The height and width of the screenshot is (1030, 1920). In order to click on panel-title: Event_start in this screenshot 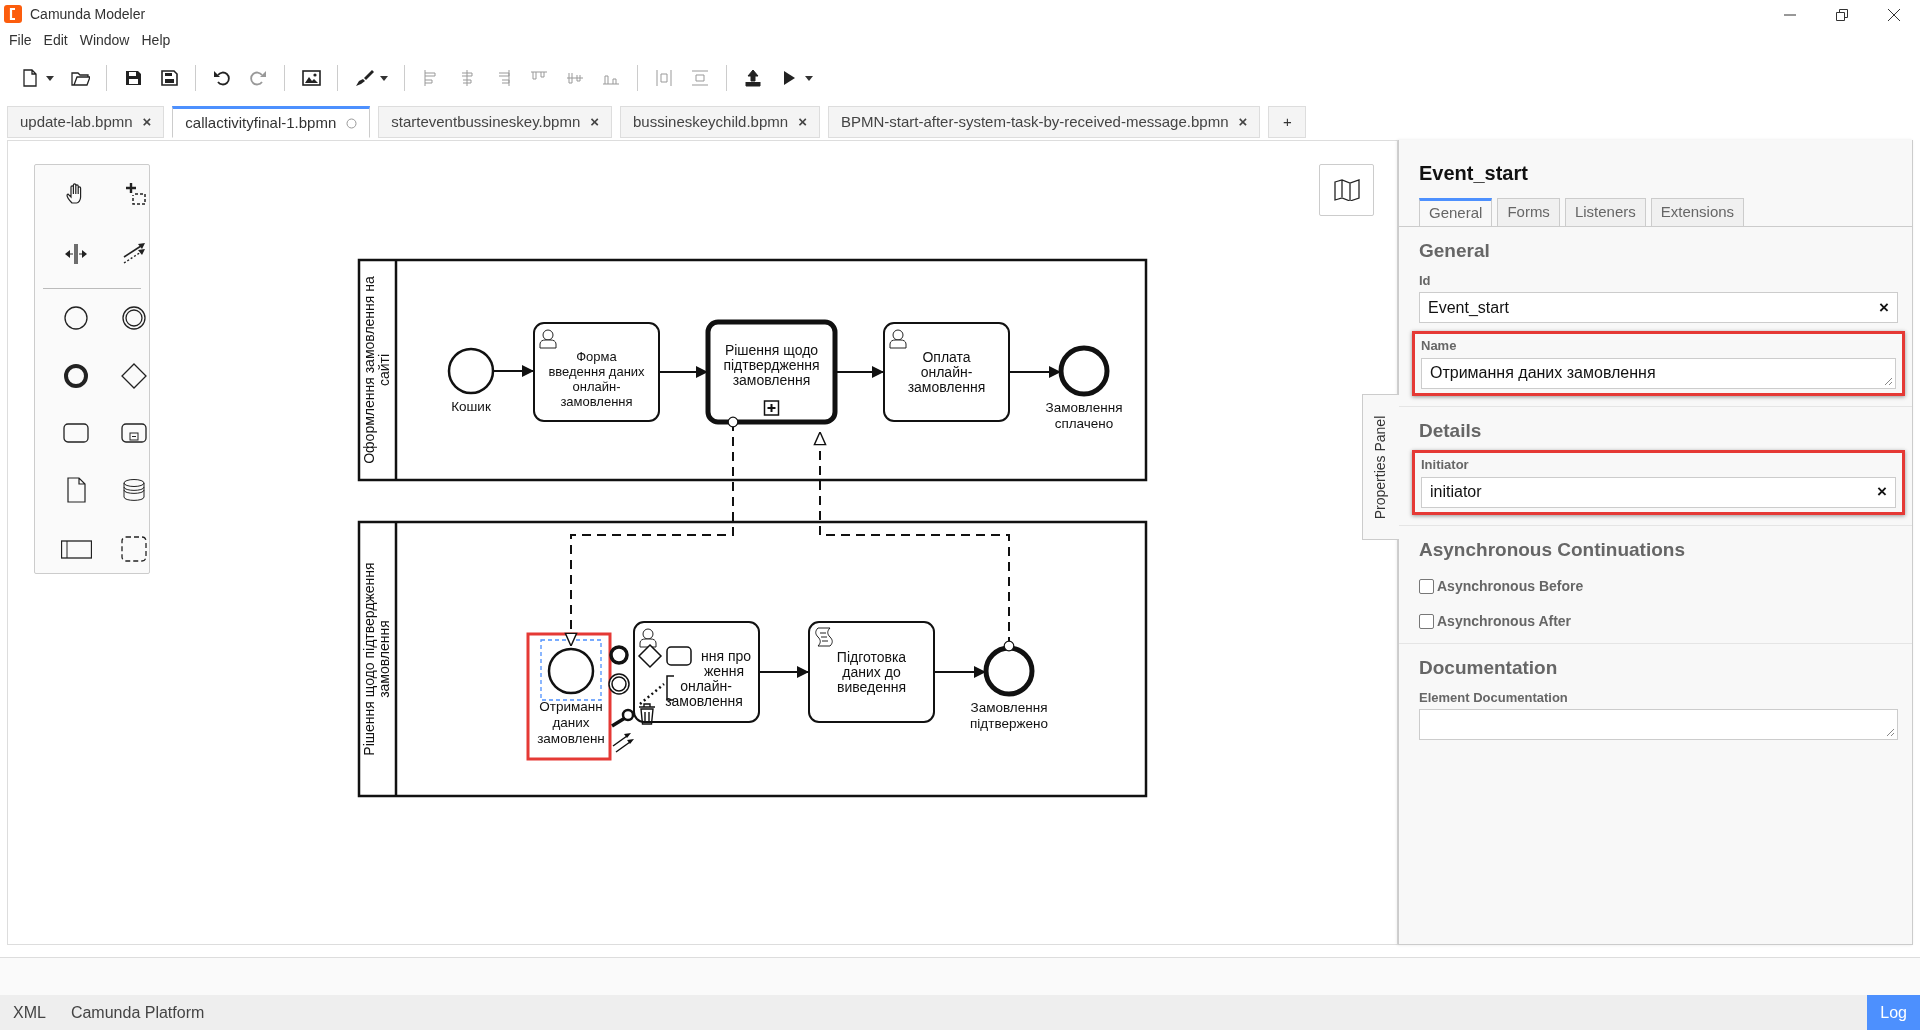, I will do `click(1474, 173)`.